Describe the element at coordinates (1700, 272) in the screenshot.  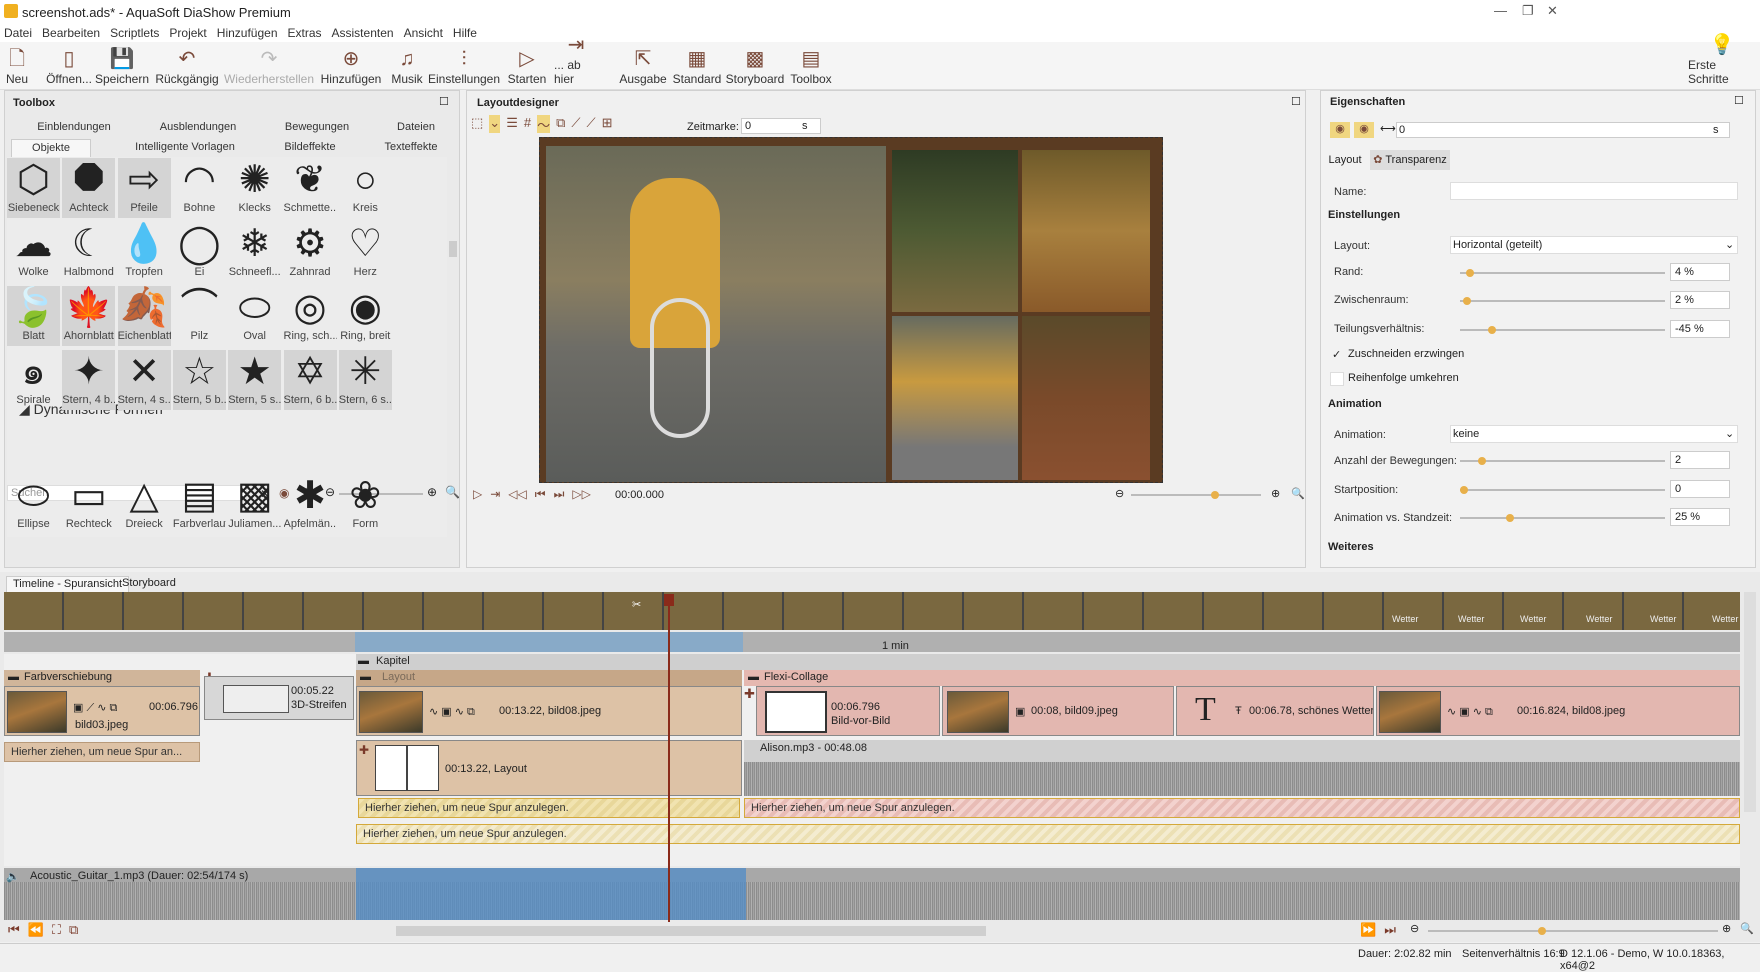
I see `rand-input: 4 %` at that location.